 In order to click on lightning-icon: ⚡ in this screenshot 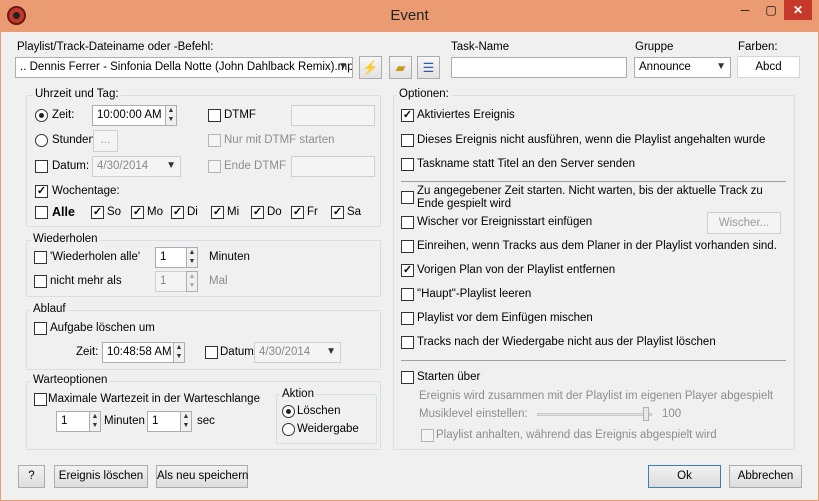, I will do `click(370, 67)`.